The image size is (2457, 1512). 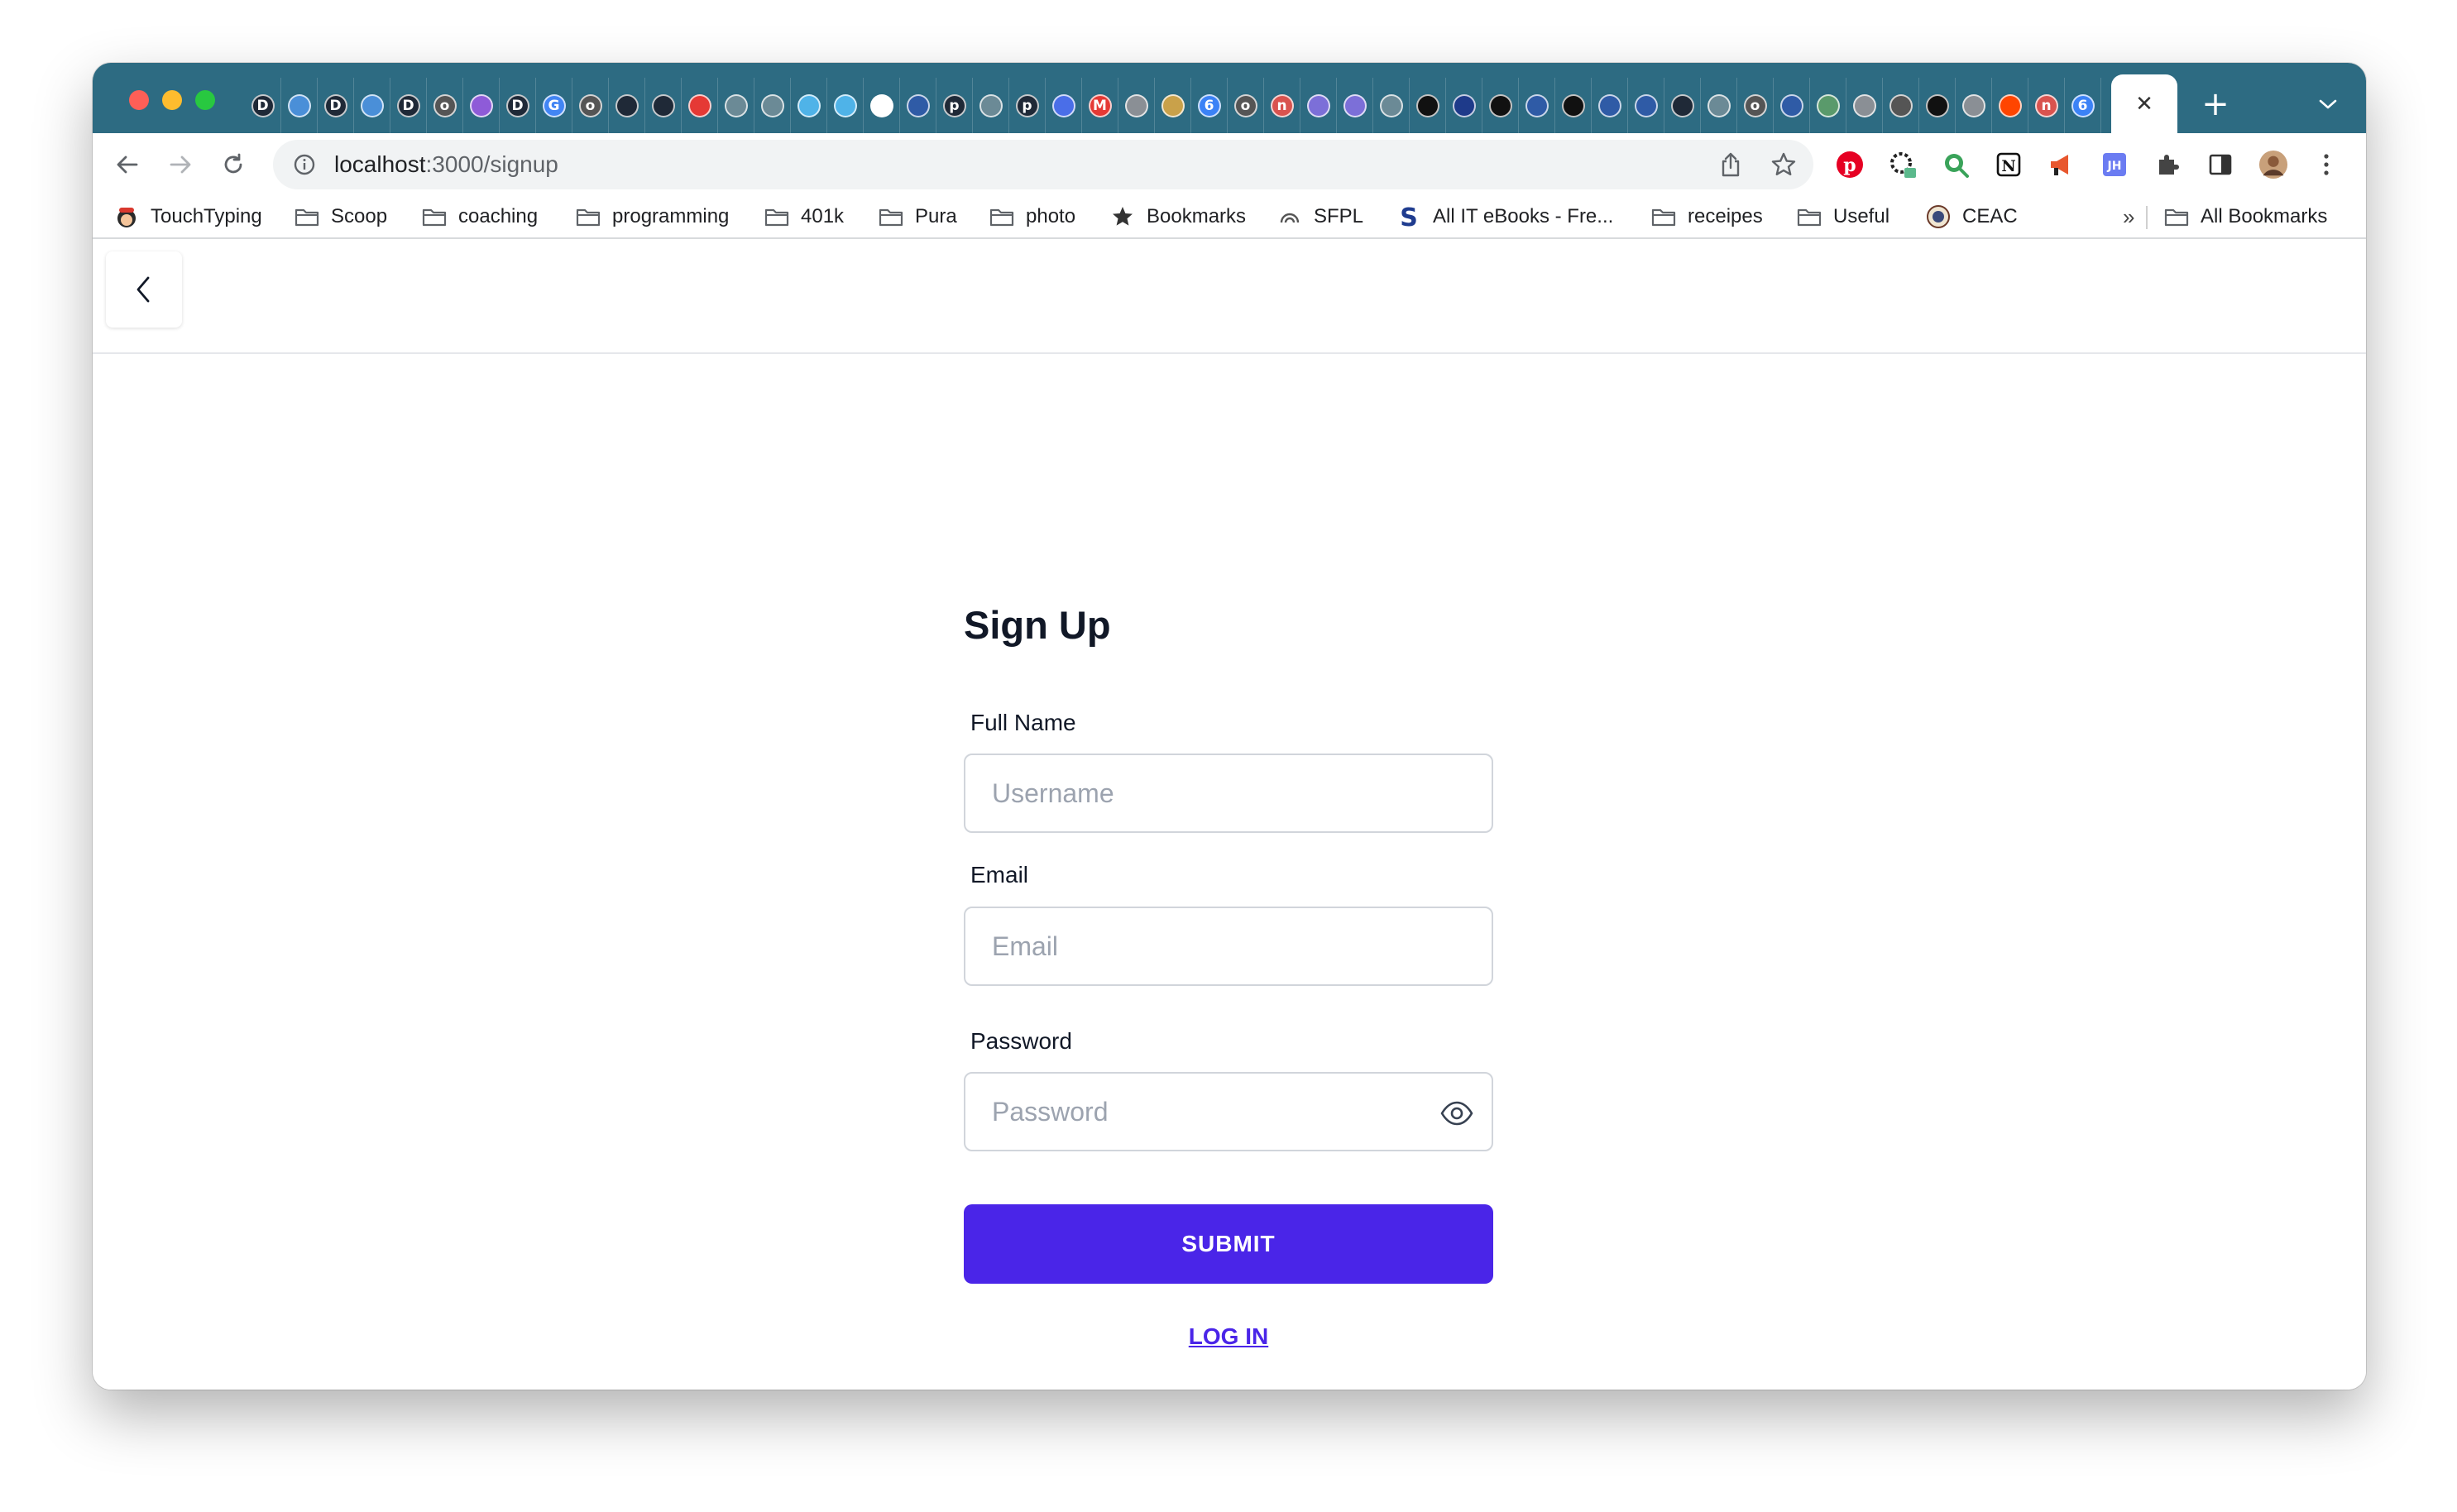 What do you see at coordinates (1032, 217) in the screenshot?
I see `bookmark-photo: photo` at bounding box center [1032, 217].